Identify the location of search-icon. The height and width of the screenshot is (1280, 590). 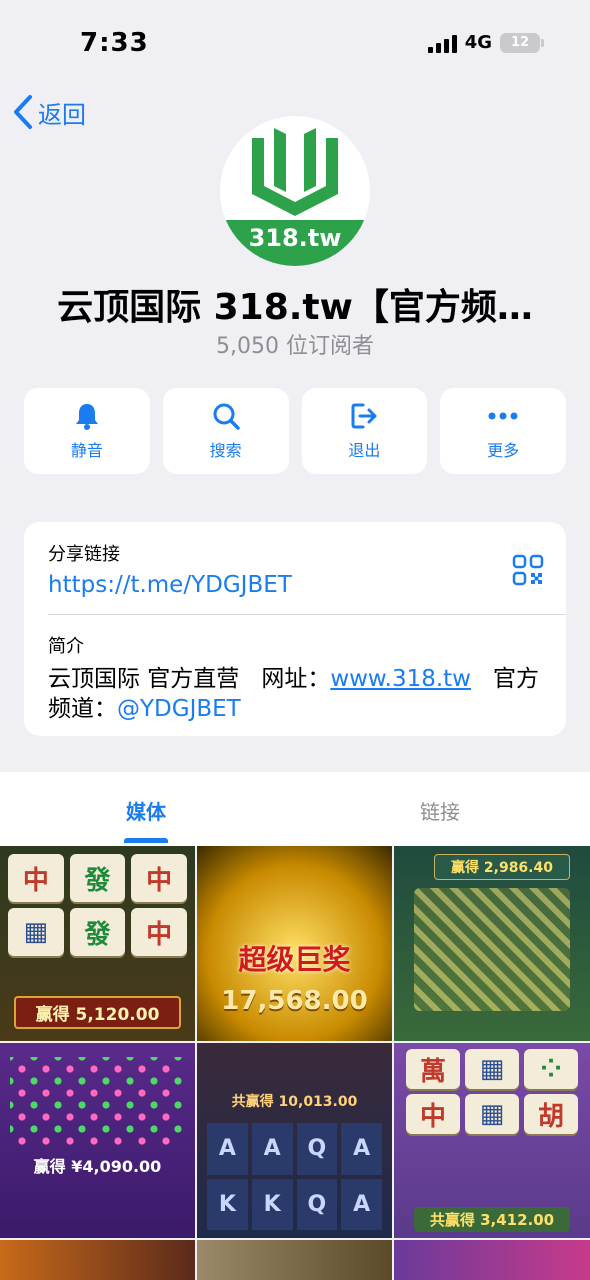
(226, 416).